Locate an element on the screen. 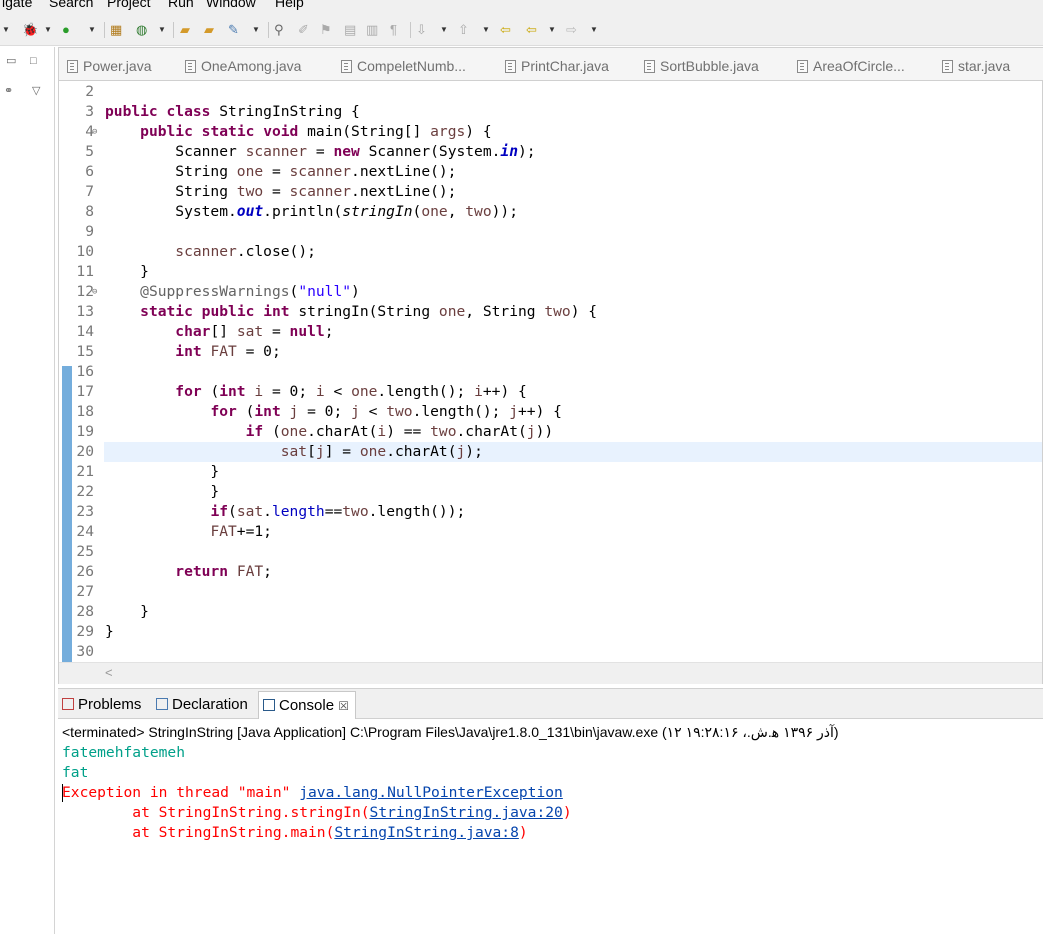 The width and height of the screenshot is (1043, 934). code-line: 9 is located at coordinates (550, 232).